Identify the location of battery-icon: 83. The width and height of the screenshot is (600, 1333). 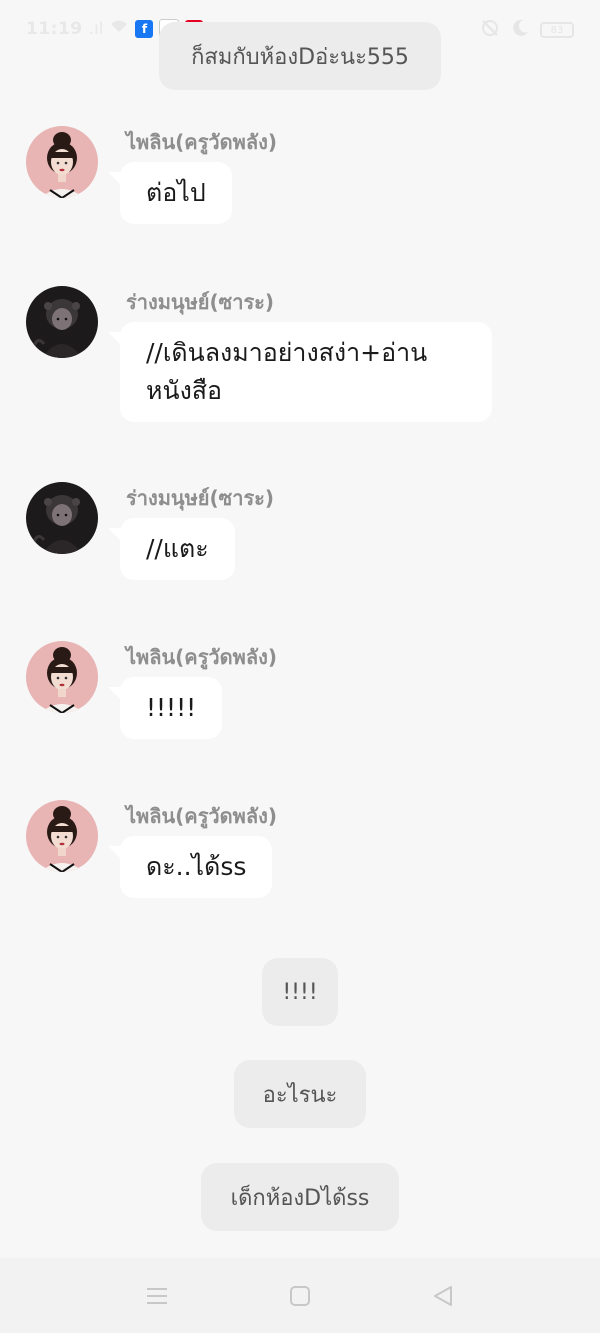
(557, 30).